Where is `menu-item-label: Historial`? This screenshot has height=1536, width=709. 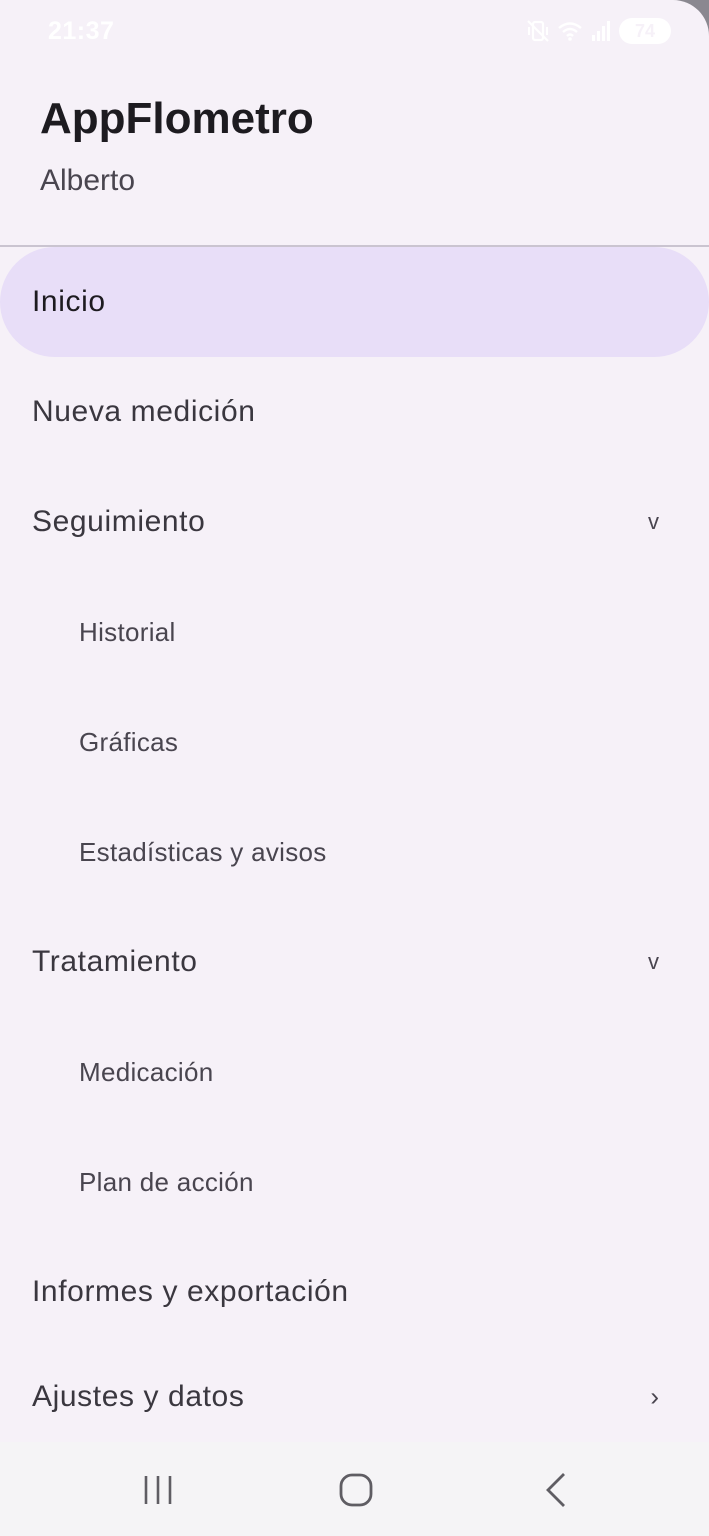
menu-item-label: Historial is located at coordinates (127, 631).